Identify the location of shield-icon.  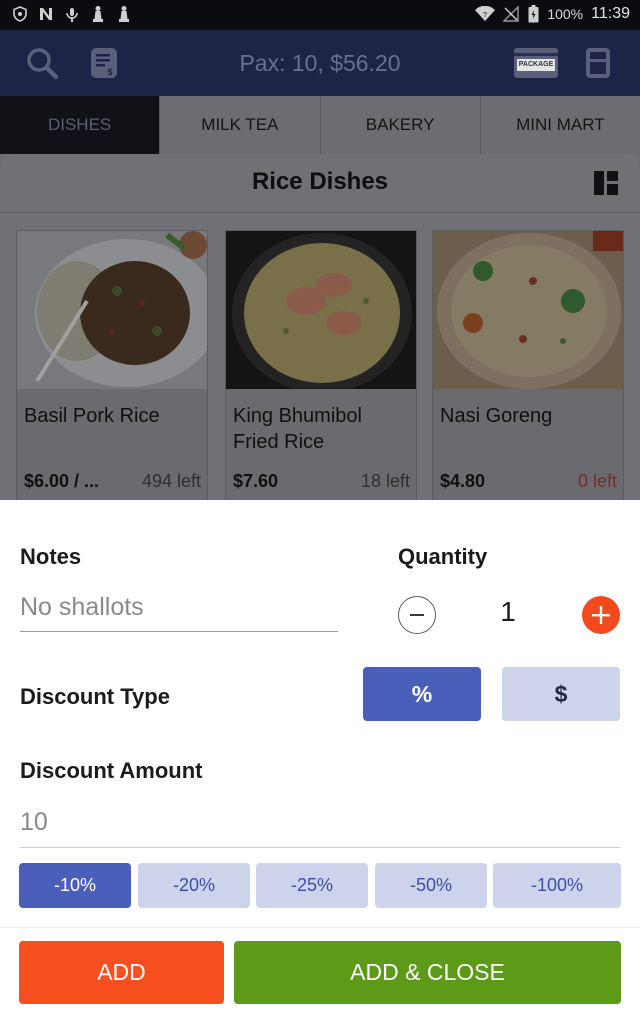
(20, 14).